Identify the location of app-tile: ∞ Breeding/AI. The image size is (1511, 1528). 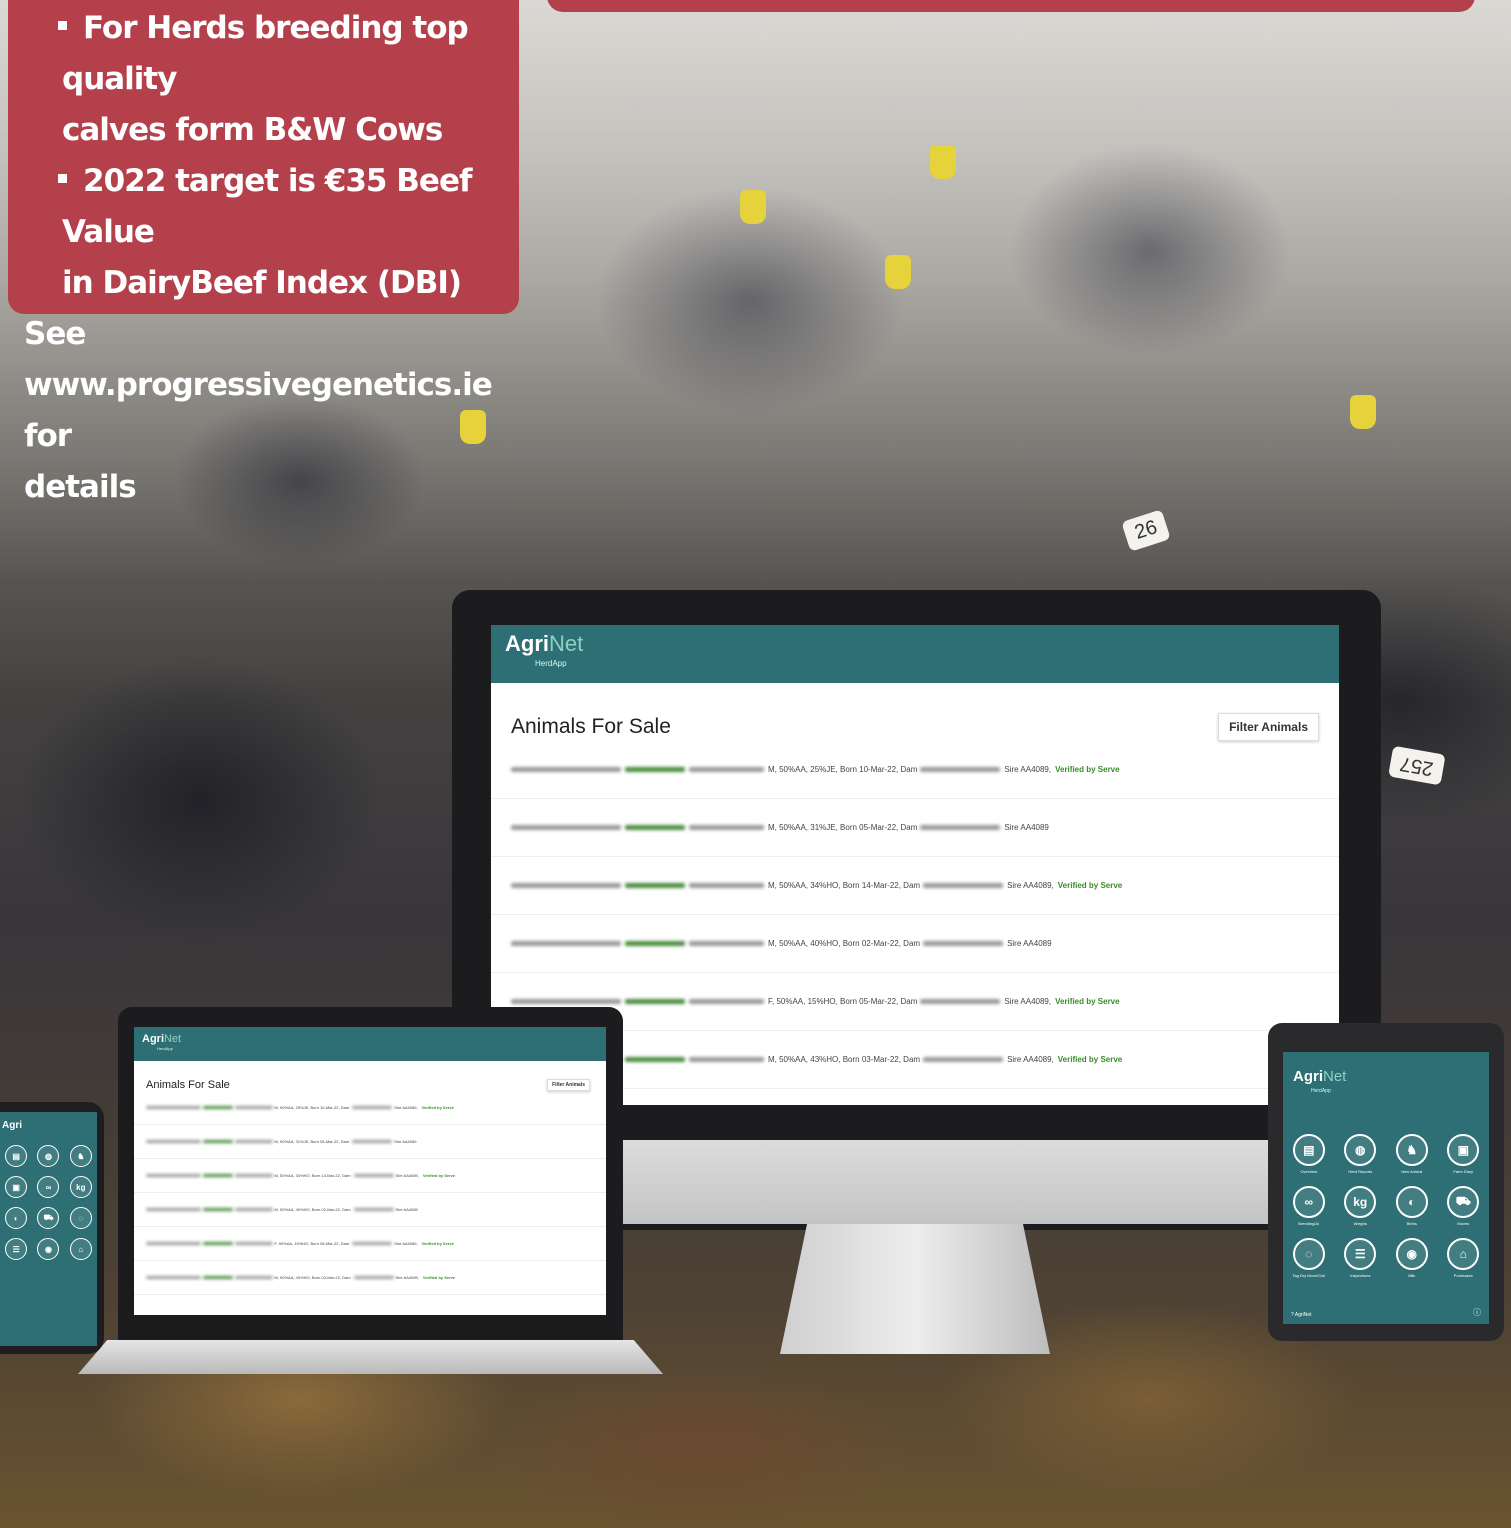
(1309, 1206).